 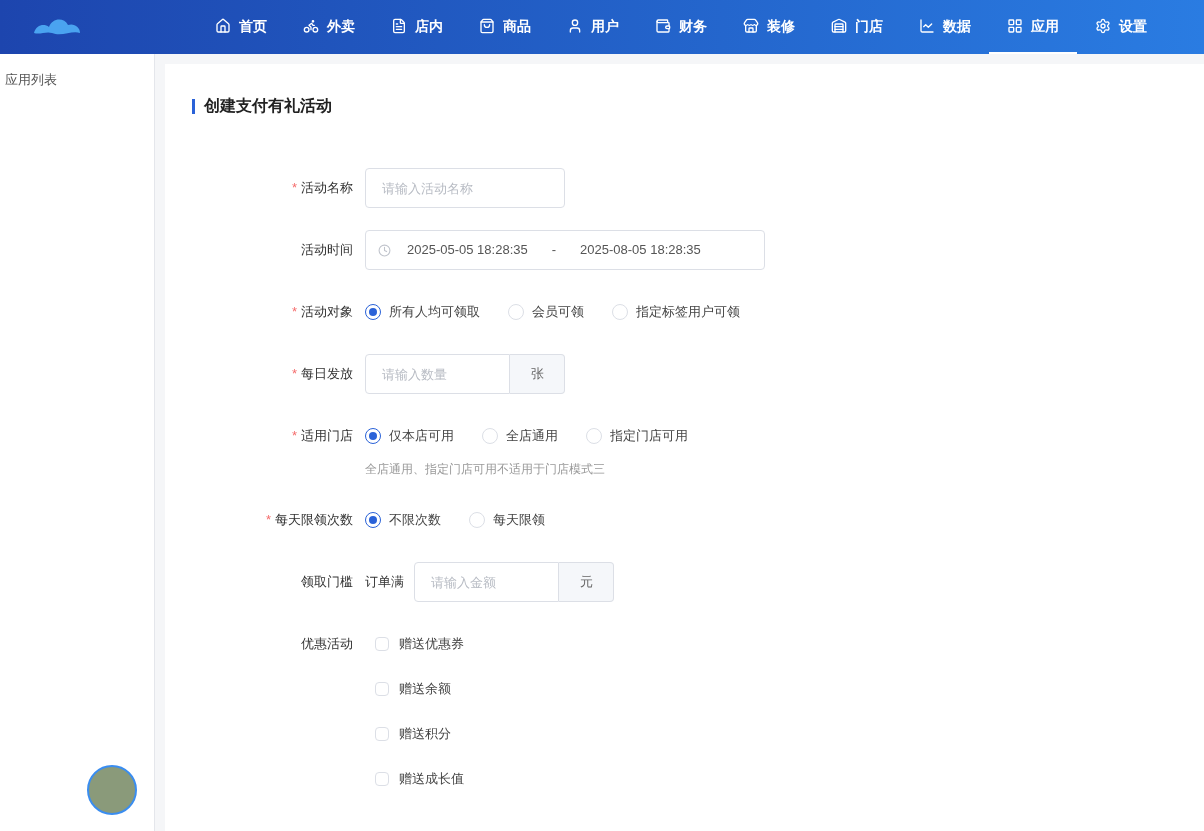 What do you see at coordinates (1121, 27) in the screenshot?
I see `nav-tab: 设置` at bounding box center [1121, 27].